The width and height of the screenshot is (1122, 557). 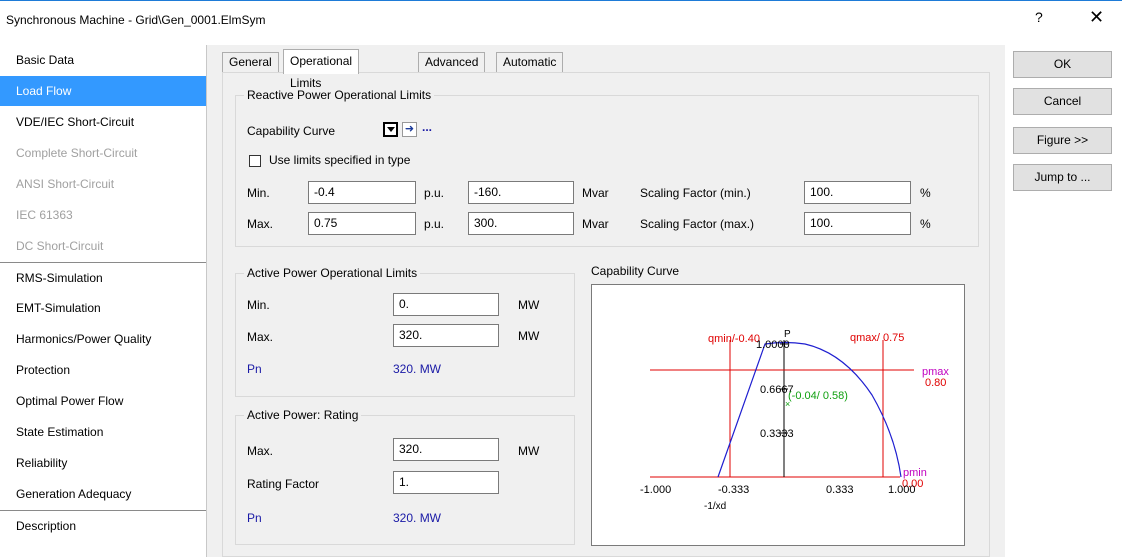 I want to click on x-tick-label: -0.333, so click(x=733, y=490).